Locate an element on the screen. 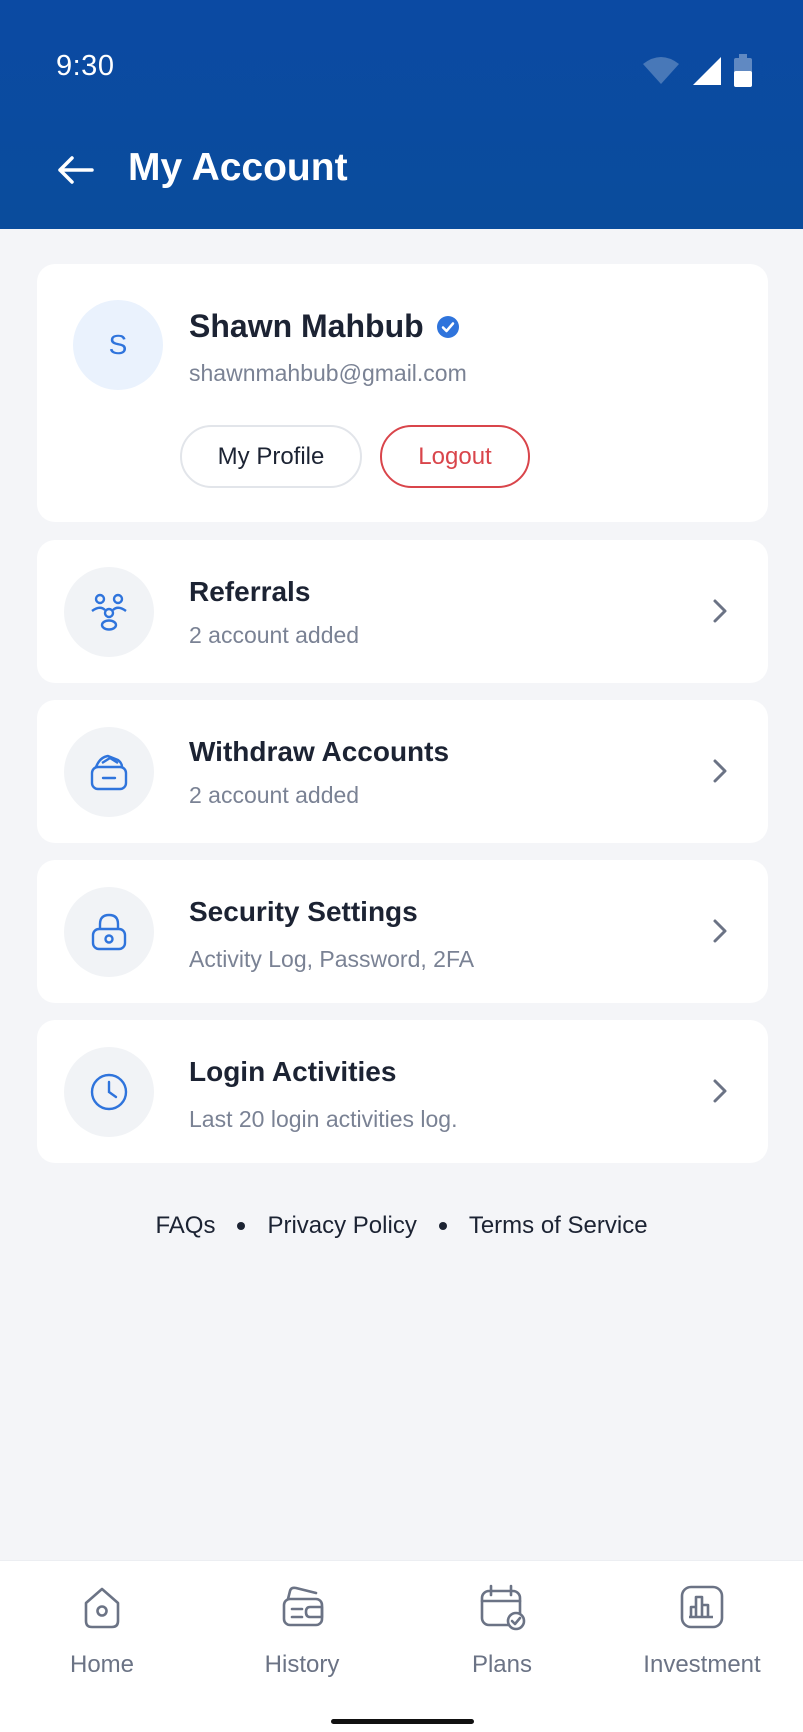  nav-history: History is located at coordinates (302, 1630).